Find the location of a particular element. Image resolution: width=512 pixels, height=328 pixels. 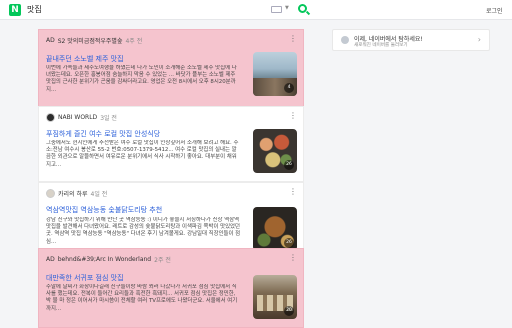

card-title: 푸짐하게 즐긴 여수 로컬 맛집 안성식당 is located at coordinates (103, 134).